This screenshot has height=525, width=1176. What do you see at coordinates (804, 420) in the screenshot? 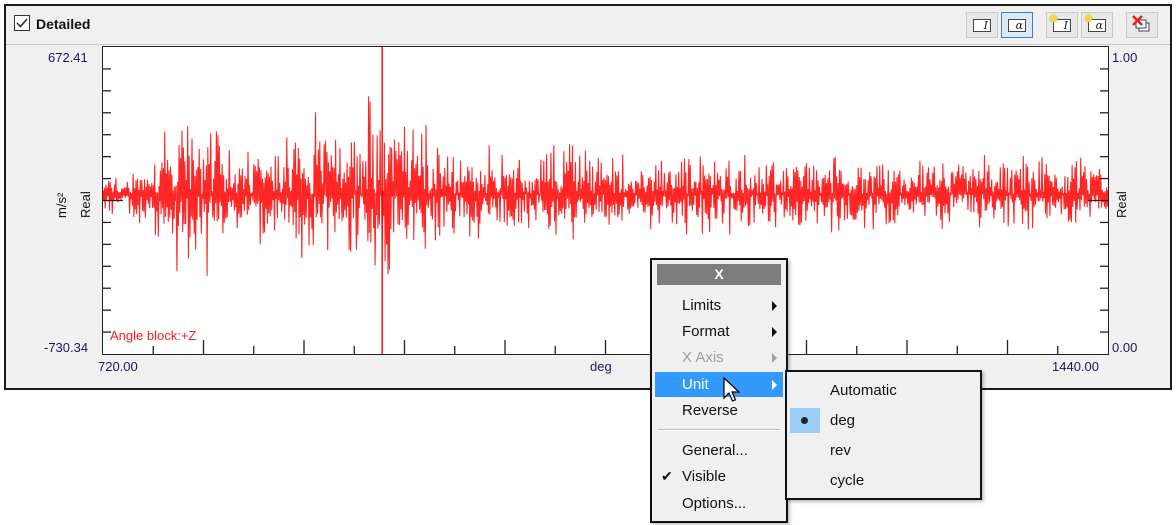
I see `radio-dot-icon` at bounding box center [804, 420].